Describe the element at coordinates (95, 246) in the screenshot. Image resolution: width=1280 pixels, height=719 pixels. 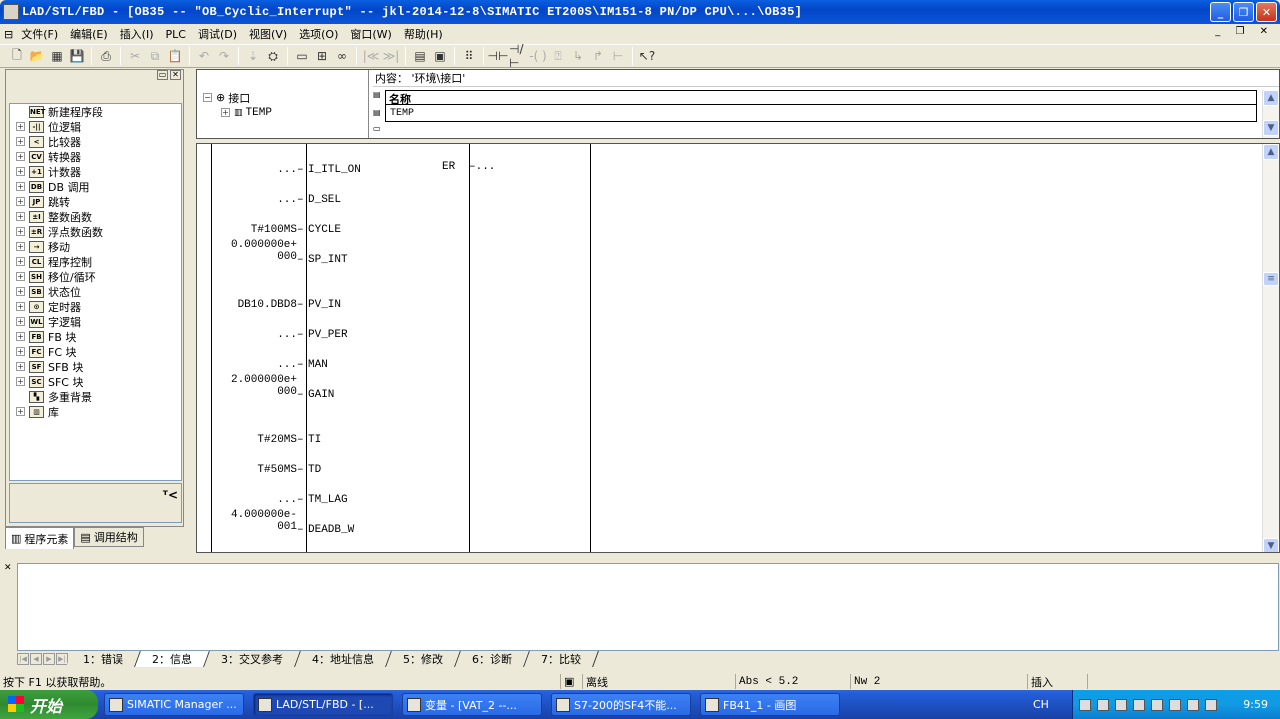
I see `tree-item: + → 移动` at that location.